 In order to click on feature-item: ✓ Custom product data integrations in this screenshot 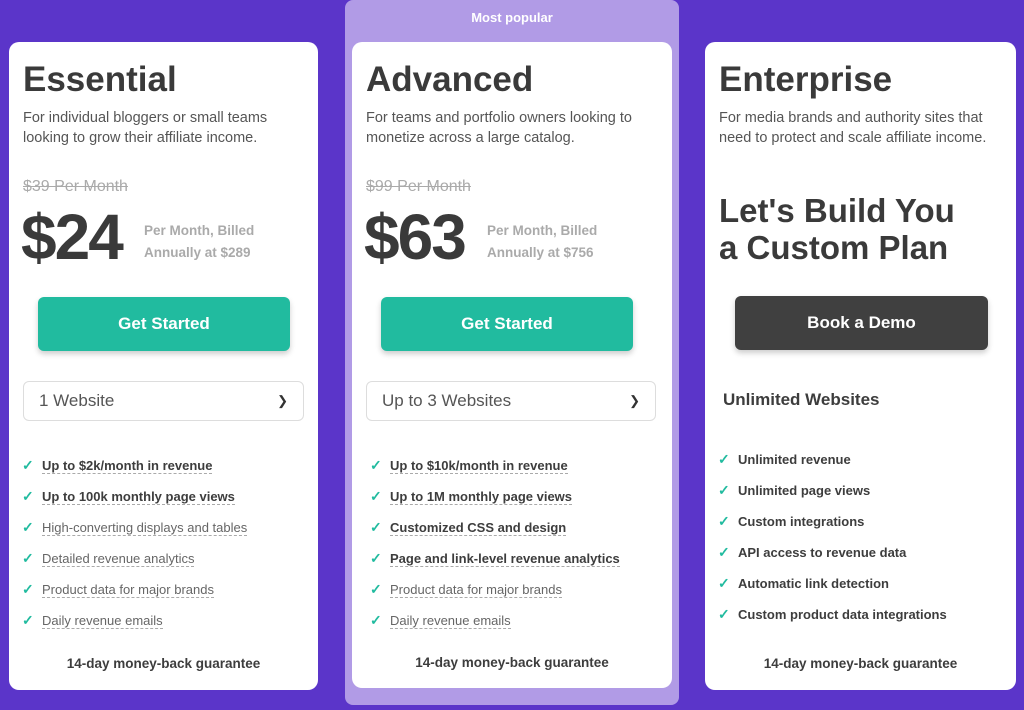, I will do `click(832, 614)`.